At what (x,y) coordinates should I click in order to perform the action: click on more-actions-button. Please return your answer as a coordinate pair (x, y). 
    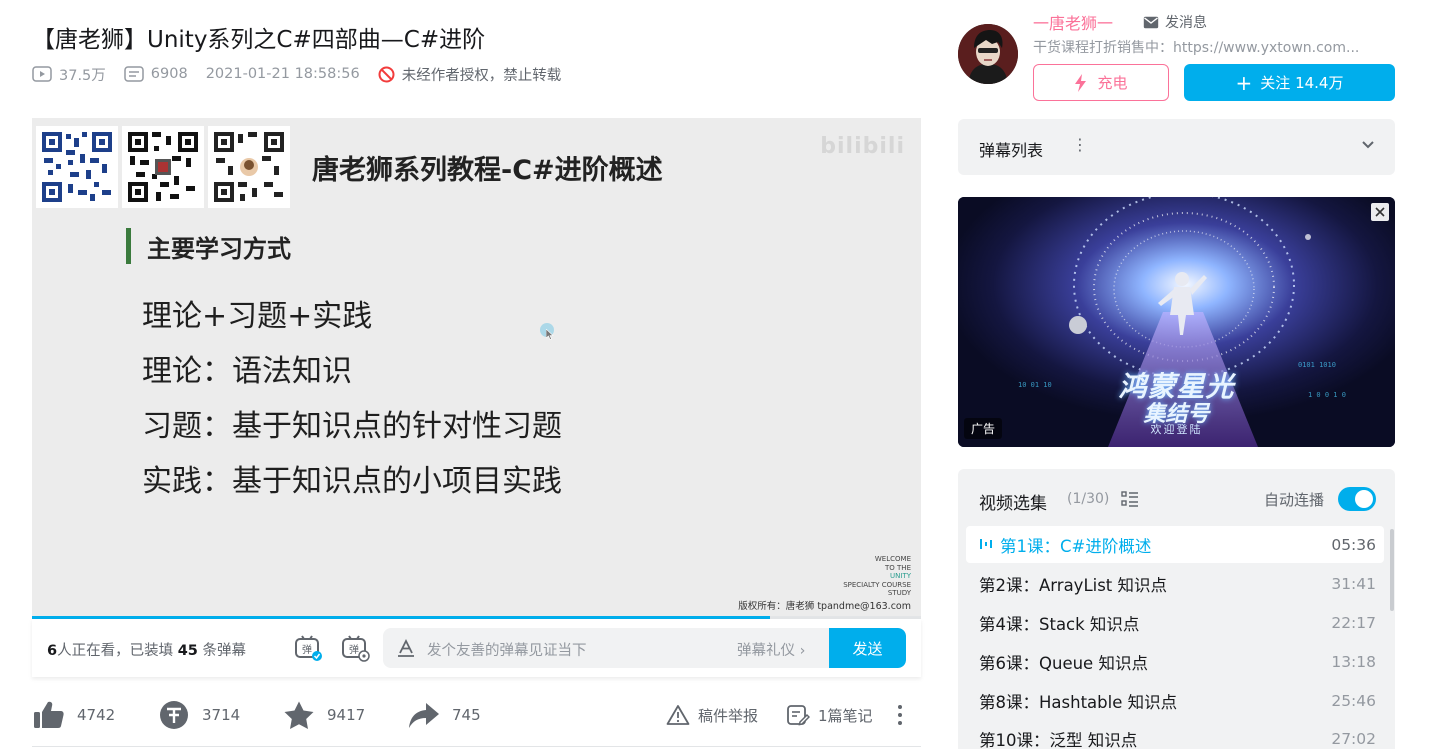
    Looking at the image, I should click on (906, 715).